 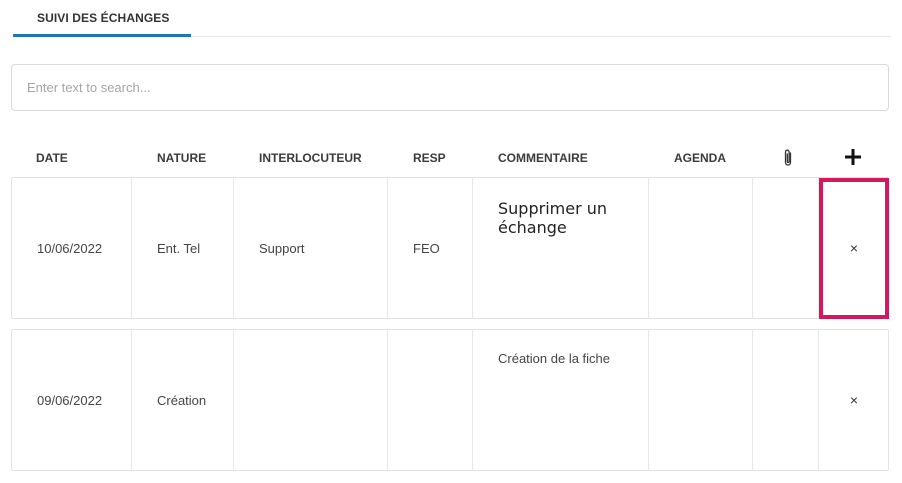 I want to click on column-header-commentaire: COMMENTAIRE, so click(x=543, y=158).